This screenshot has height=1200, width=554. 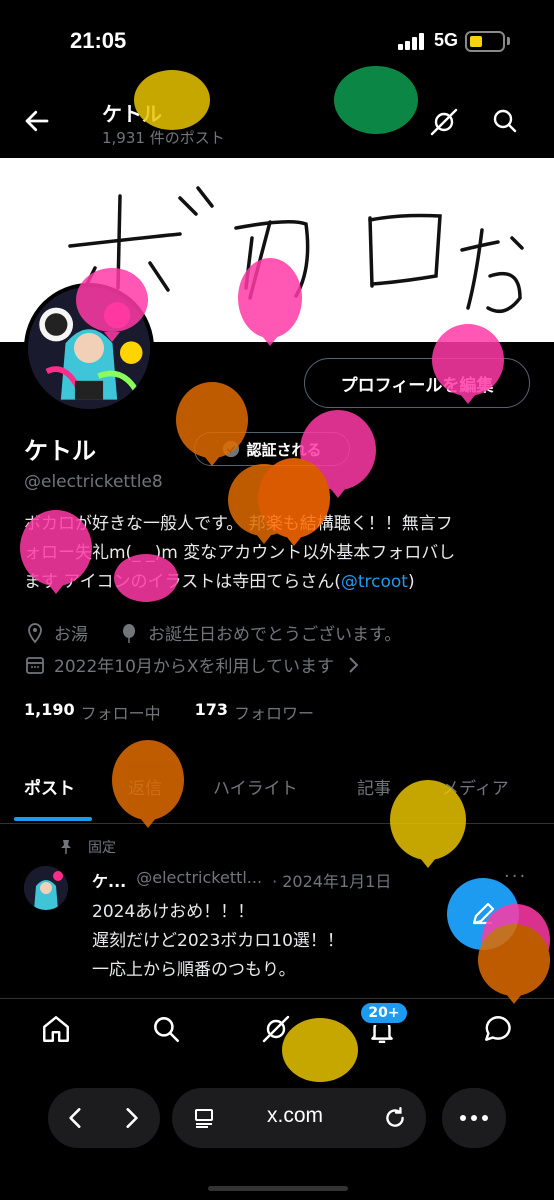 What do you see at coordinates (274, 712) in the screenshot?
I see `followers-label: フォロワー` at bounding box center [274, 712].